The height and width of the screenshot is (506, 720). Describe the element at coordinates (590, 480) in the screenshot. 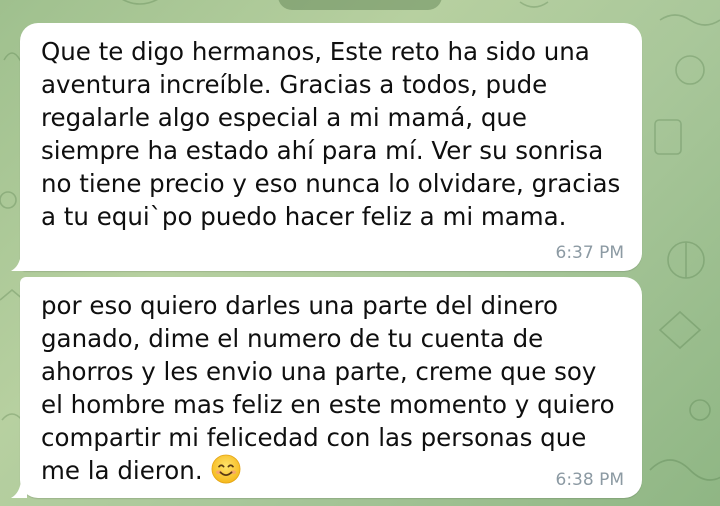

I see `message-timestamp: 6:38 PM` at that location.